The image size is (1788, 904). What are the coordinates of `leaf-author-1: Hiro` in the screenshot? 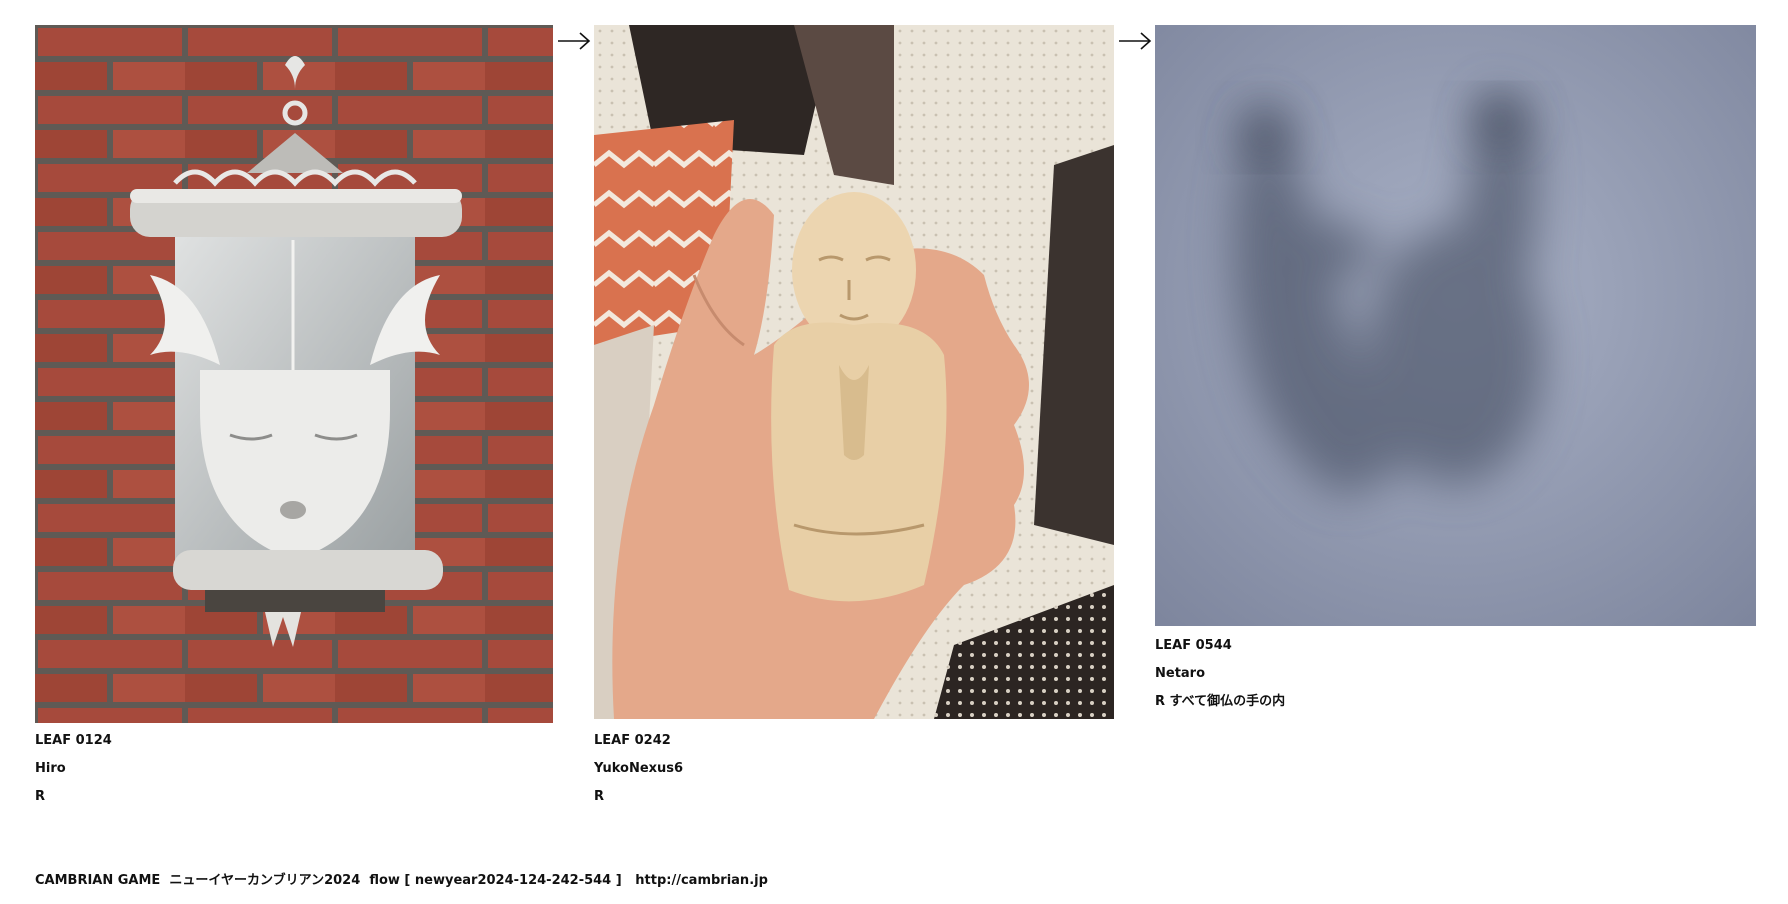 It's located at (294, 768).